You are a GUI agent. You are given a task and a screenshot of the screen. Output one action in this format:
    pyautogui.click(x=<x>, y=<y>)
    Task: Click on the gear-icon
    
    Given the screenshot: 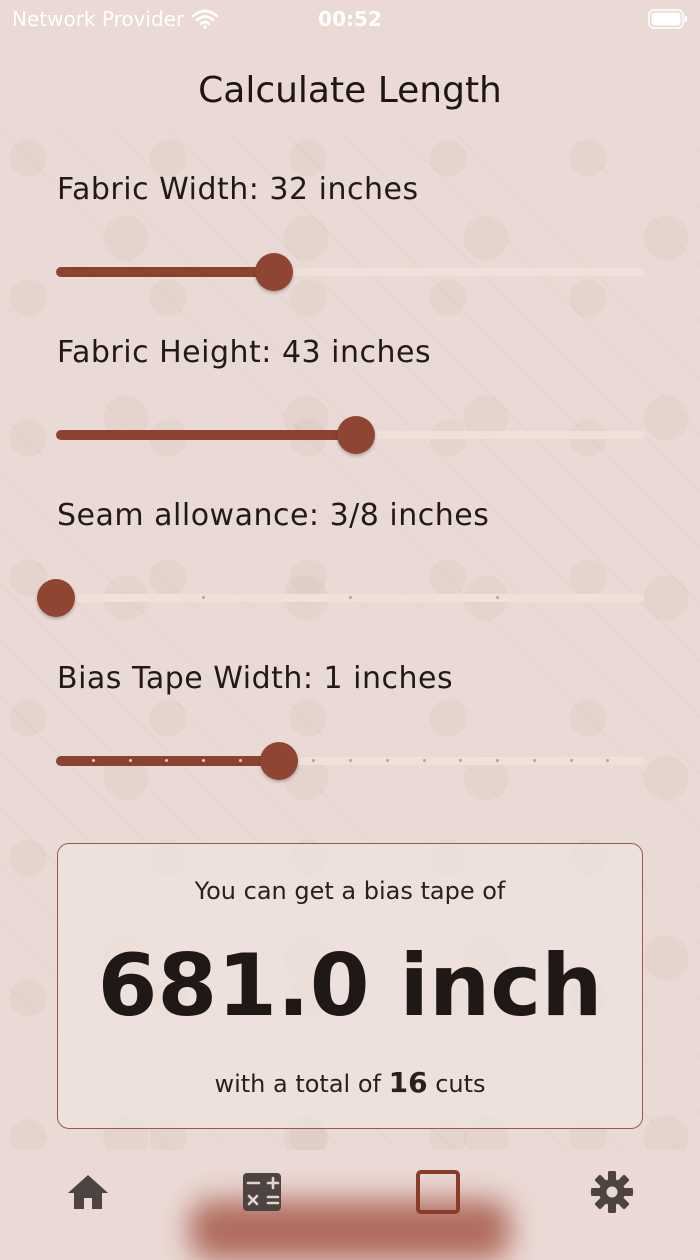 What is the action you would take?
    pyautogui.click(x=612, y=1192)
    